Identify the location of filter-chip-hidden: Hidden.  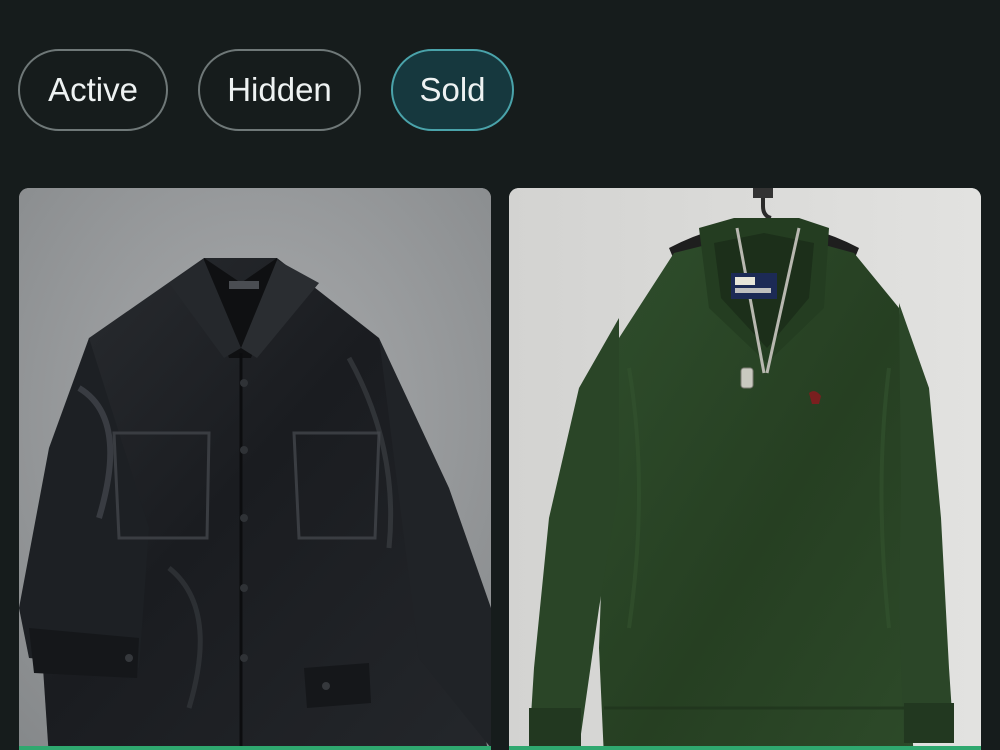
(279, 90).